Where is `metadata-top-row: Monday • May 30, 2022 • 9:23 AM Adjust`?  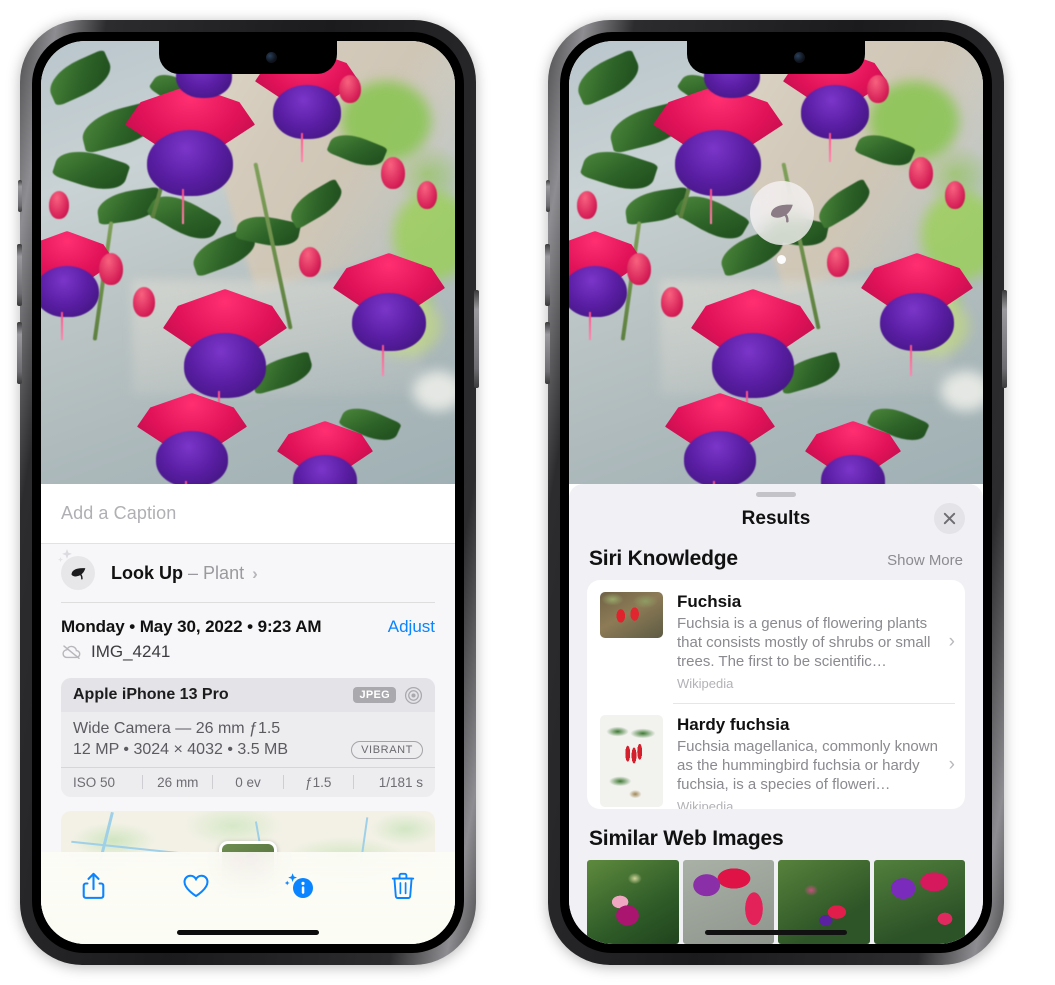
metadata-top-row: Monday • May 30, 2022 • 9:23 AM Adjust is located at coordinates (248, 627).